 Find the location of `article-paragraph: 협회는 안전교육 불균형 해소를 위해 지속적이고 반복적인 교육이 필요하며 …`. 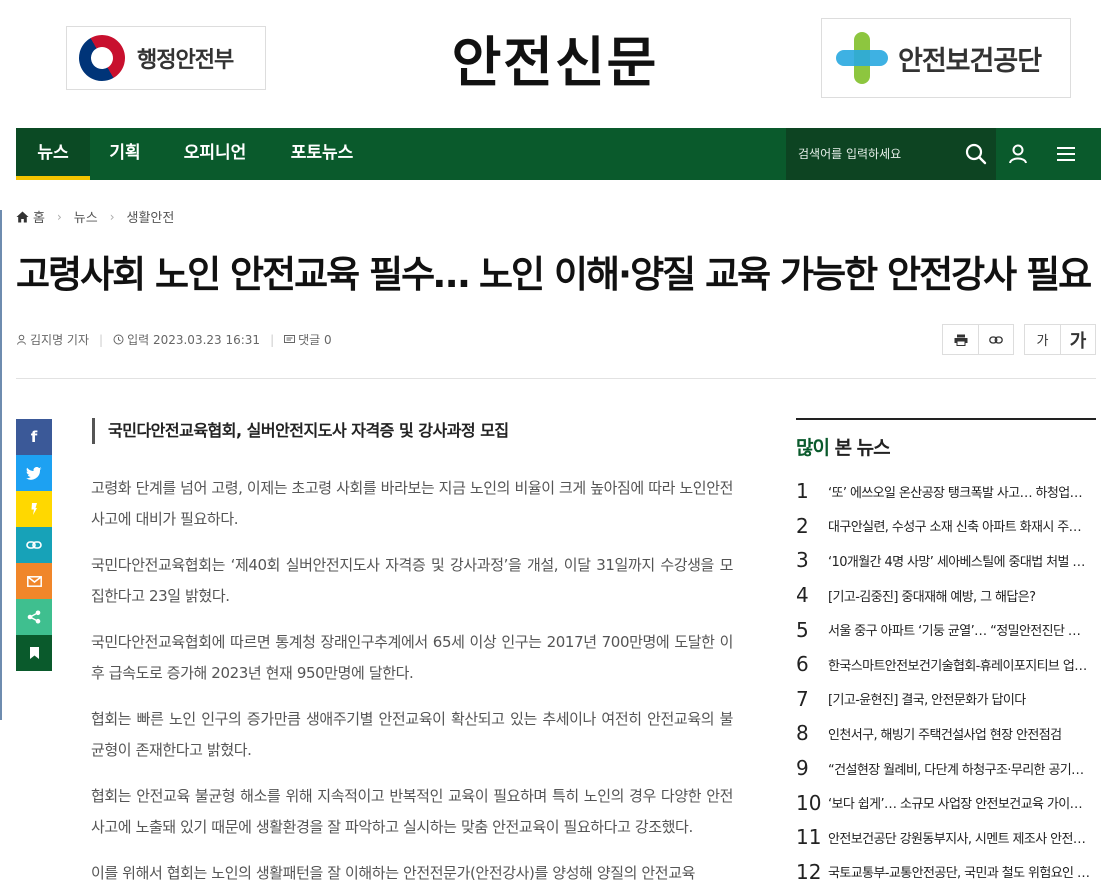

article-paragraph: 협회는 안전교육 불균형 해소를 위해 지속적이고 반복적인 교육이 필요하며 … is located at coordinates (412, 811).